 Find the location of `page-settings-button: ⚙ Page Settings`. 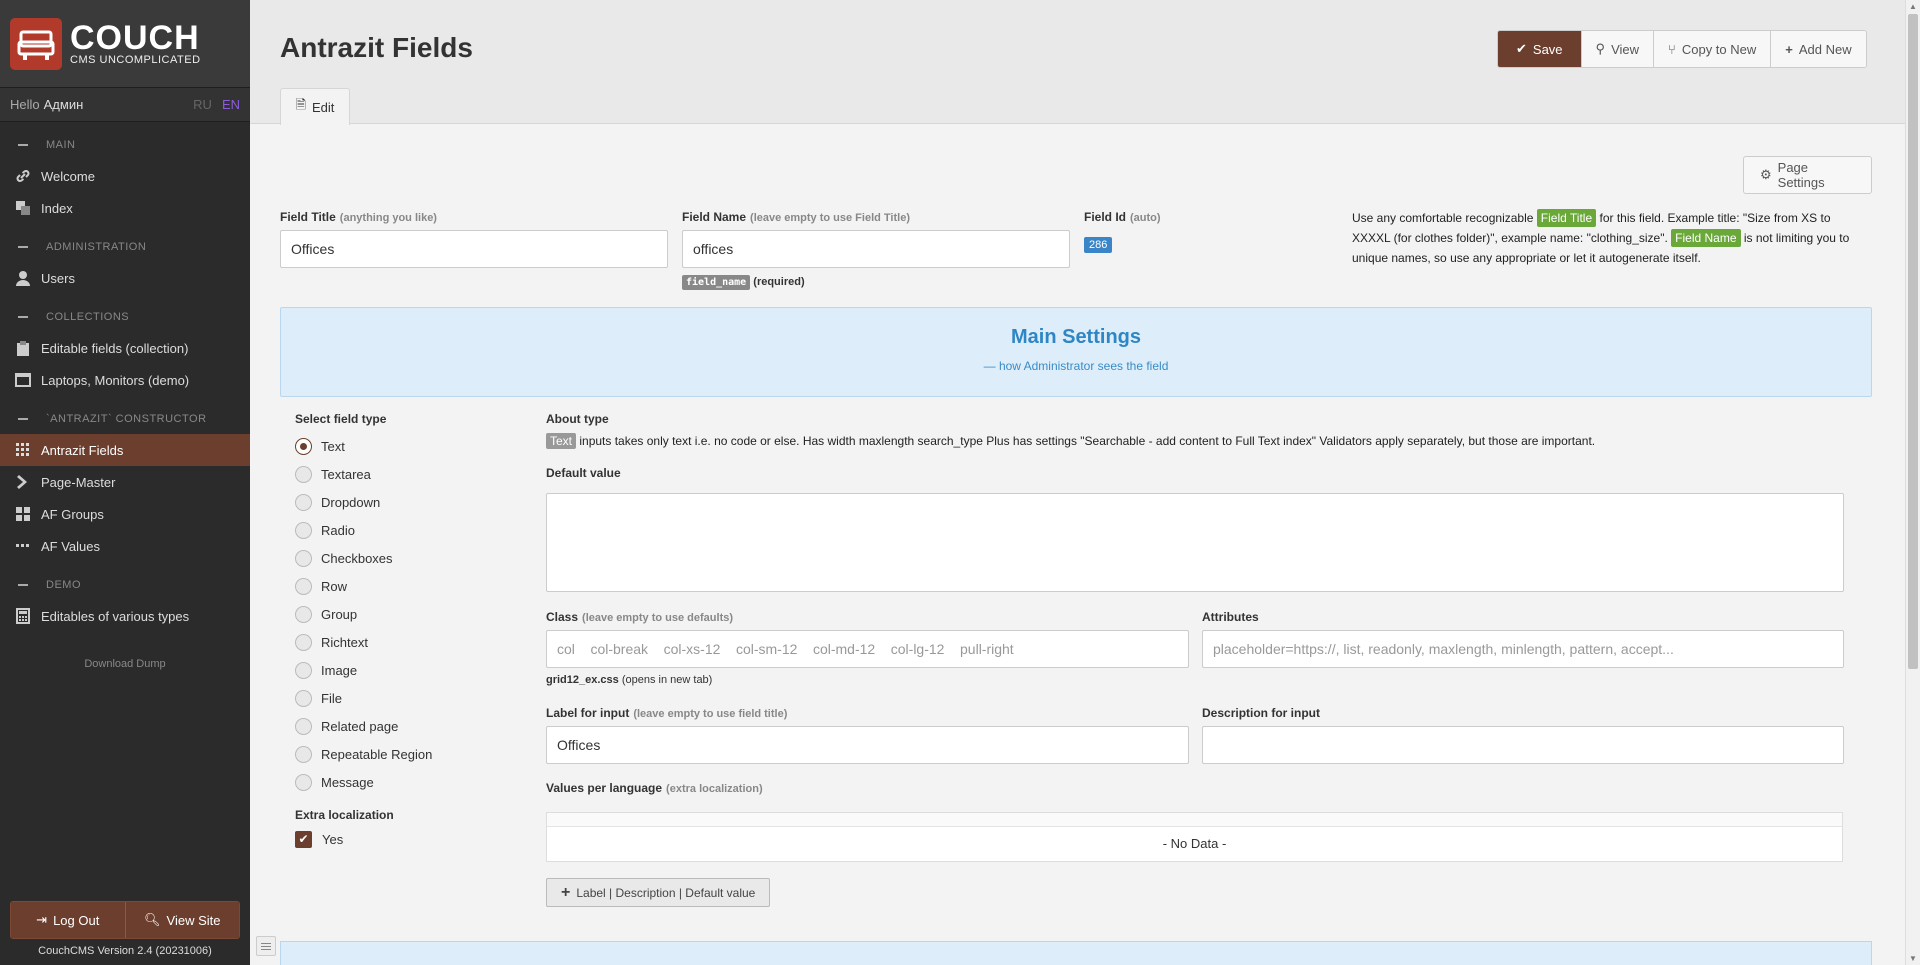

page-settings-button: ⚙ Page Settings is located at coordinates (1807, 175).